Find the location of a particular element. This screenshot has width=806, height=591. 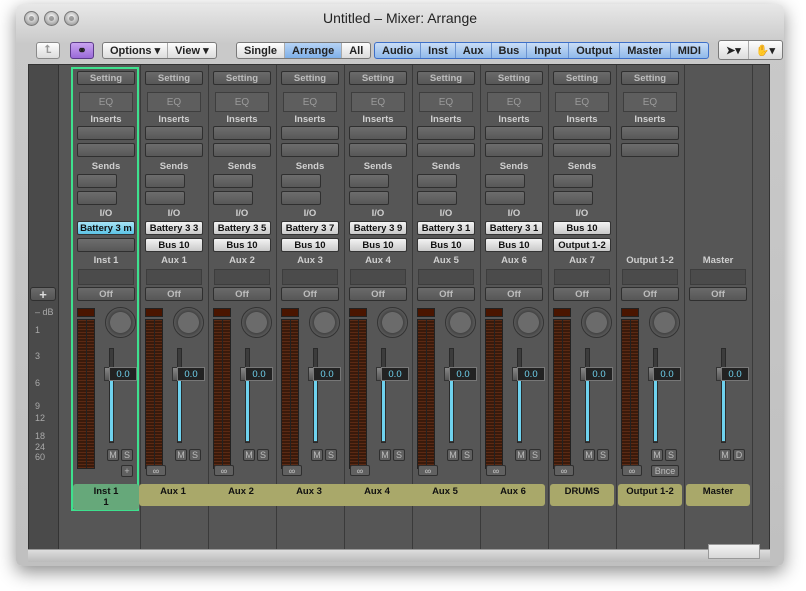

filter-master: Master is located at coordinates (645, 50).